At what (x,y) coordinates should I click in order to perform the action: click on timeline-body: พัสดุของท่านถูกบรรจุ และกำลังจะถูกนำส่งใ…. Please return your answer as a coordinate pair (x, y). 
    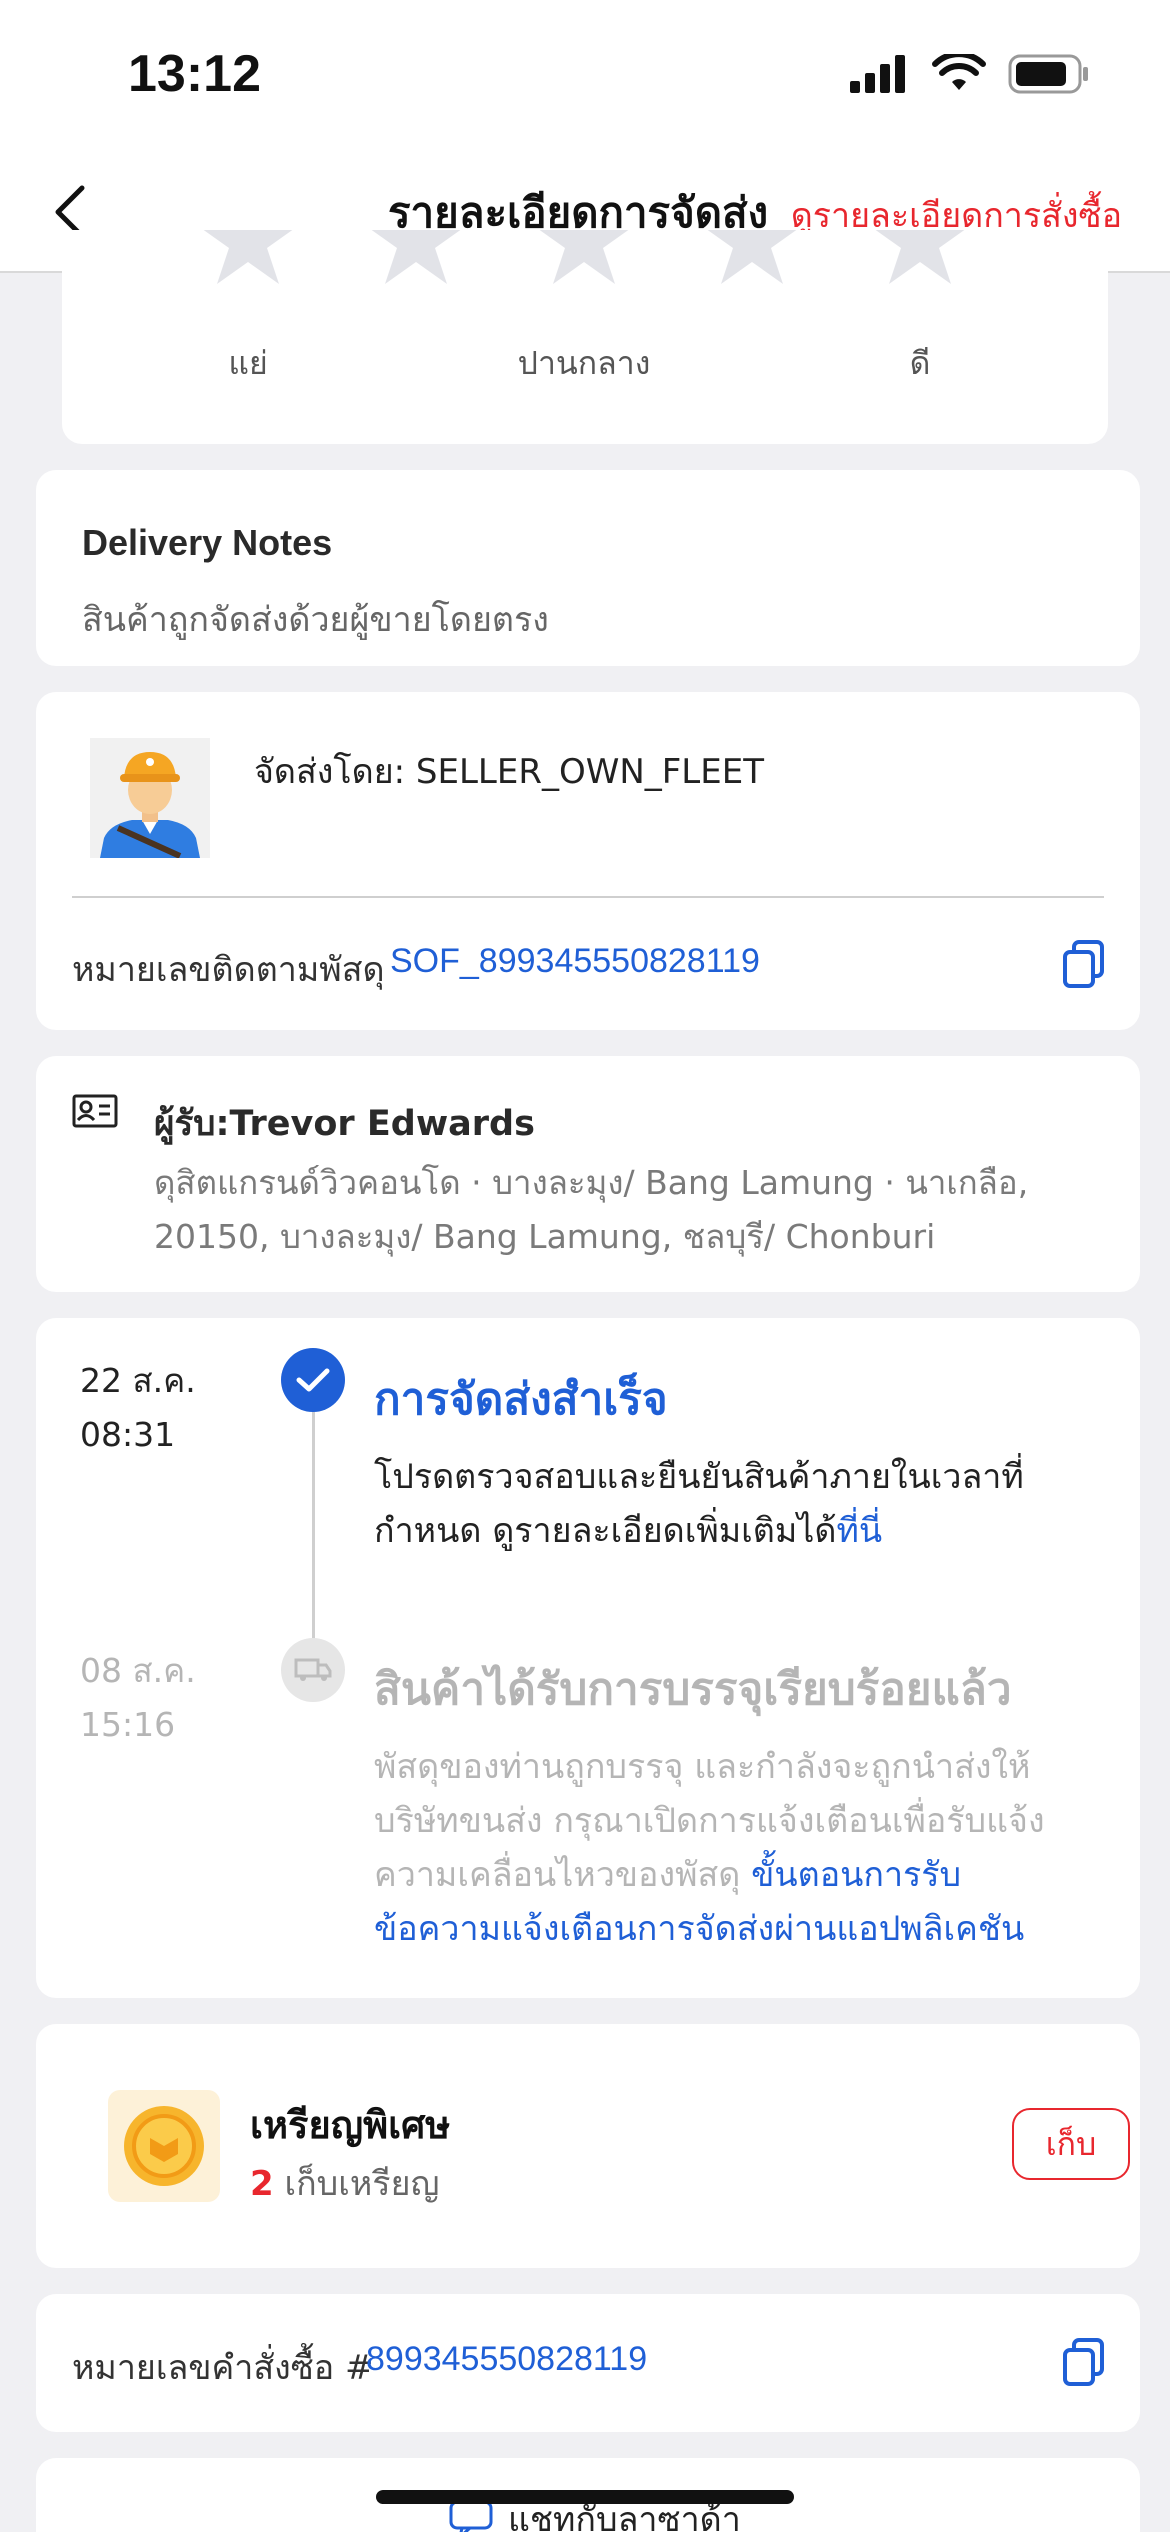
    Looking at the image, I should click on (724, 1848).